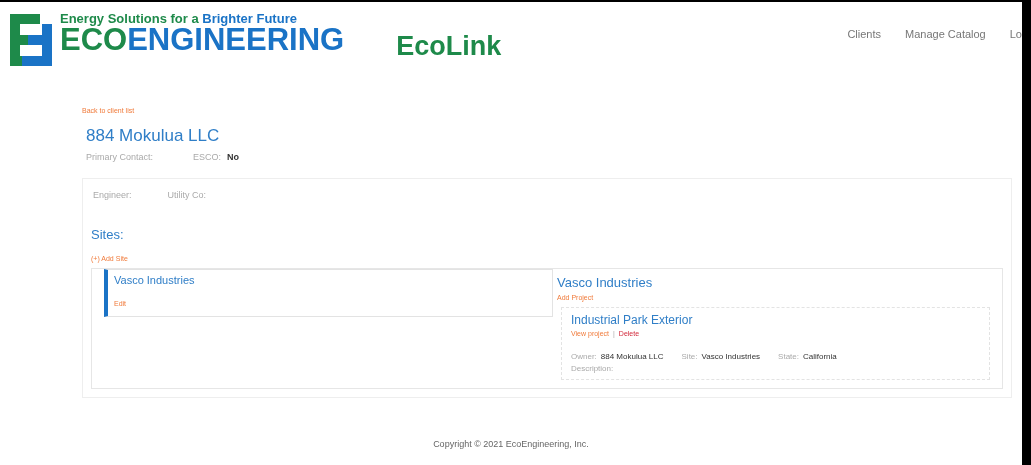  What do you see at coordinates (820, 357) in the screenshot?
I see `field-value: California` at bounding box center [820, 357].